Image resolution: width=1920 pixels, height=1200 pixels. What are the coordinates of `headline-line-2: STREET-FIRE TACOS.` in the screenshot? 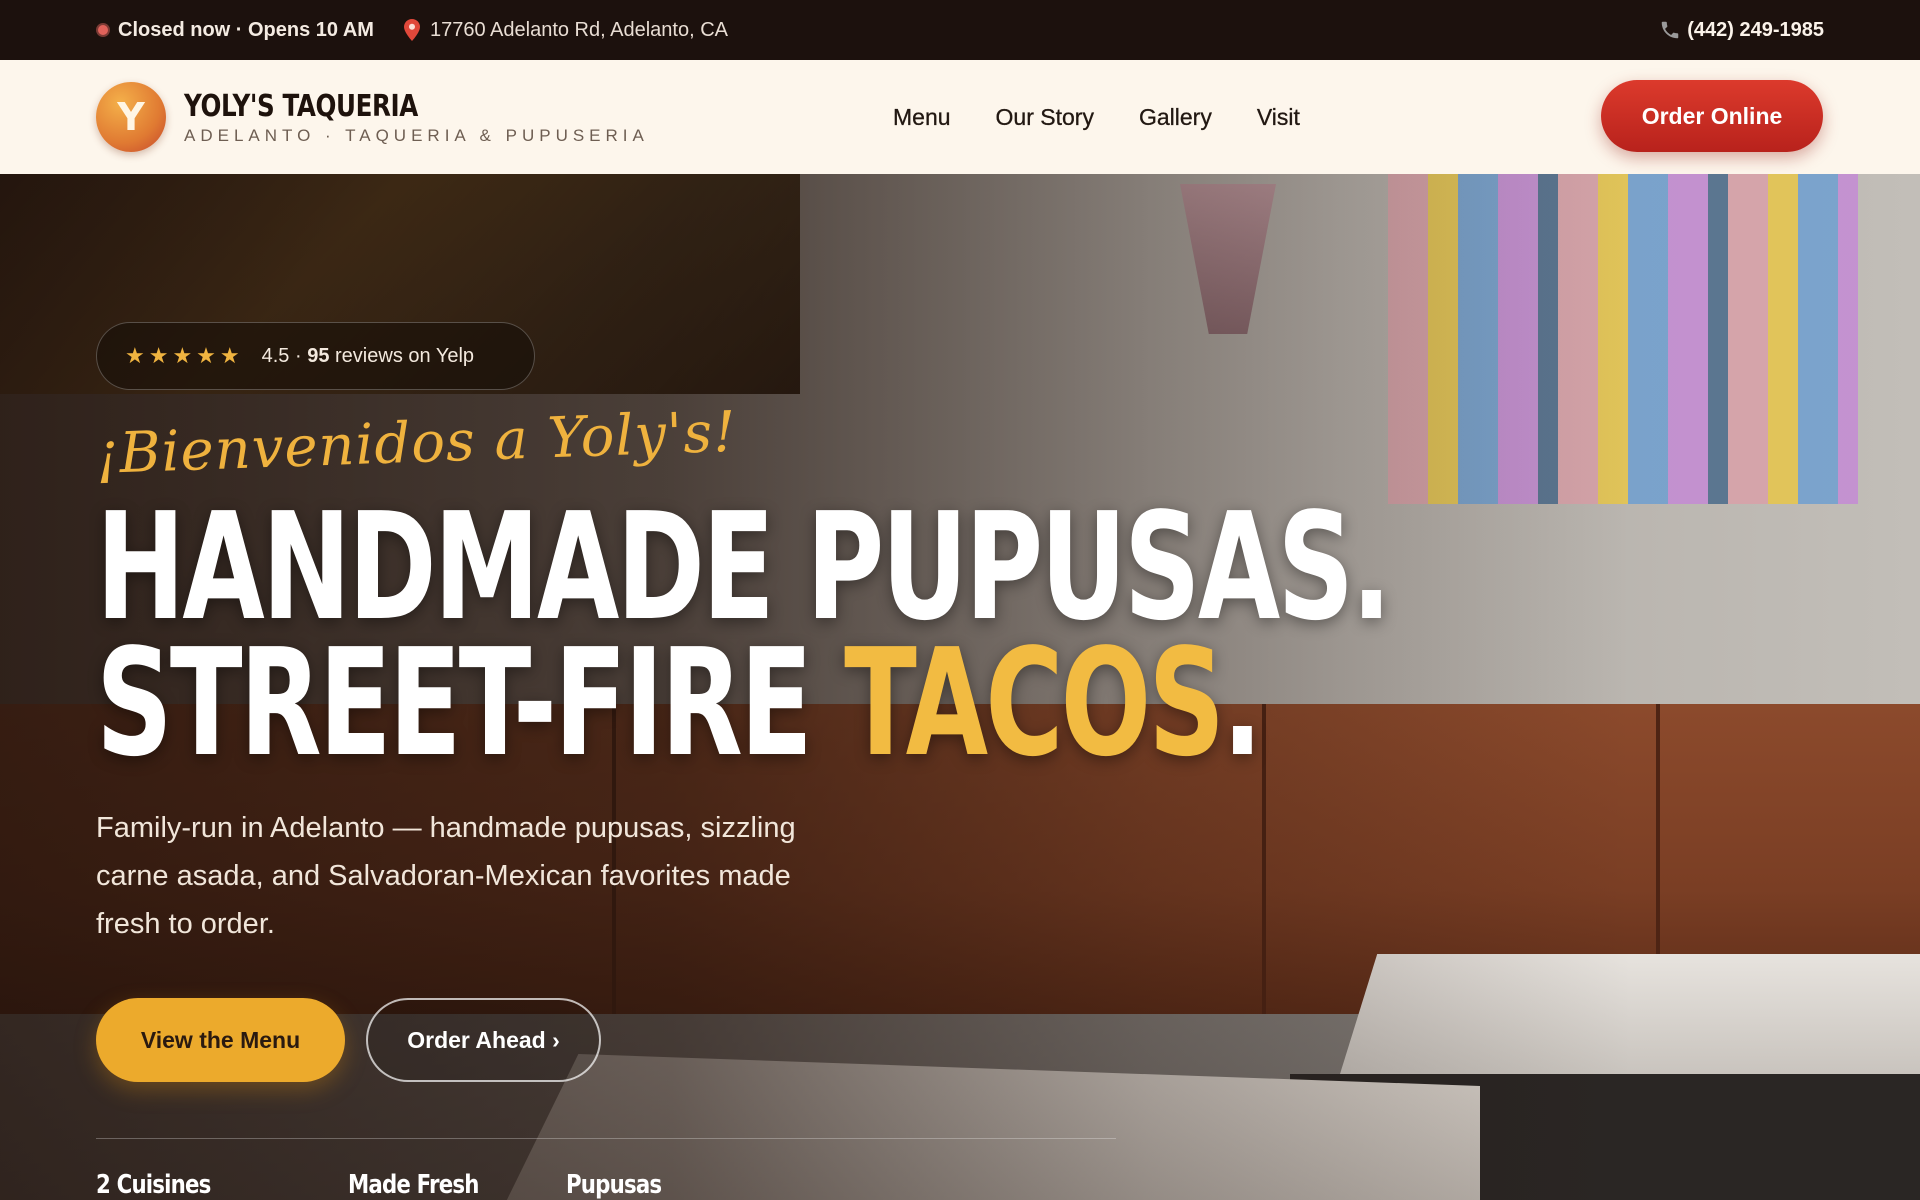 It's located at (679, 703).